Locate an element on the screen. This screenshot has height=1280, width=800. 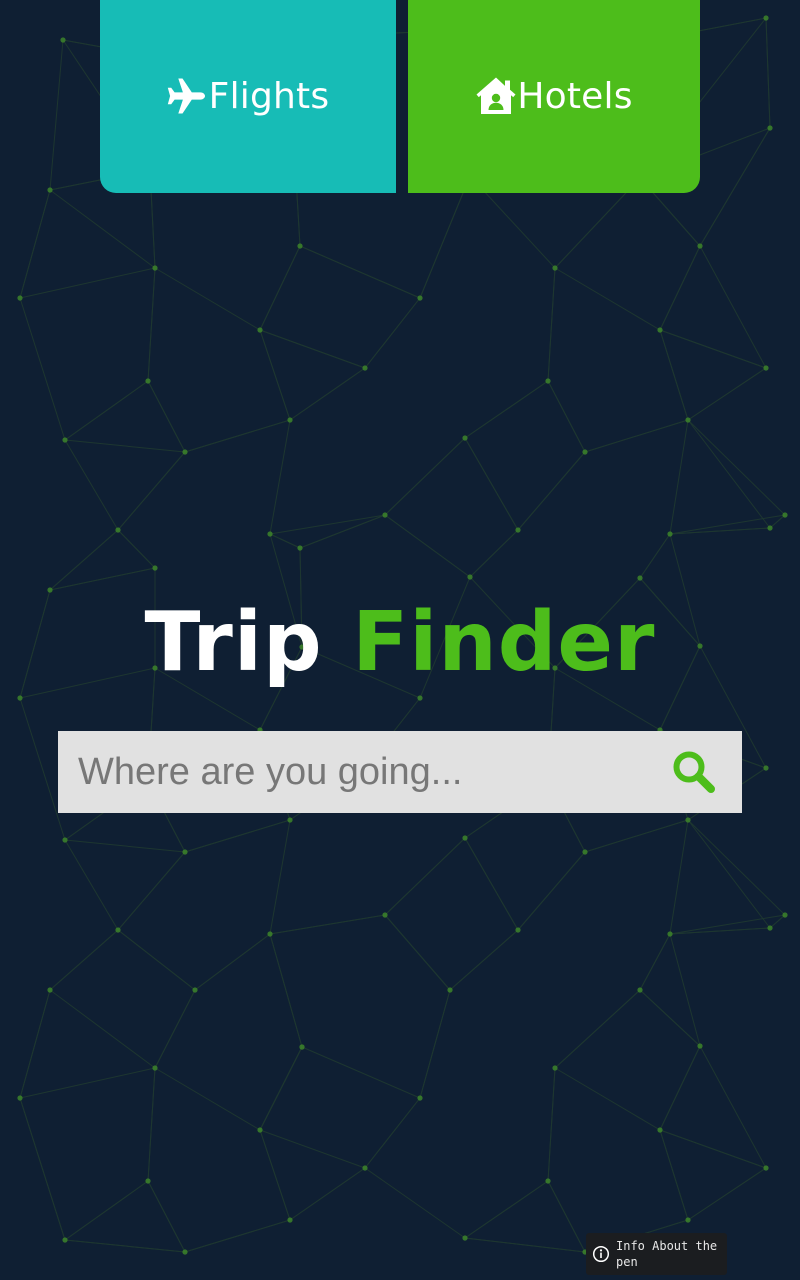
search-icon is located at coordinates (694, 772).